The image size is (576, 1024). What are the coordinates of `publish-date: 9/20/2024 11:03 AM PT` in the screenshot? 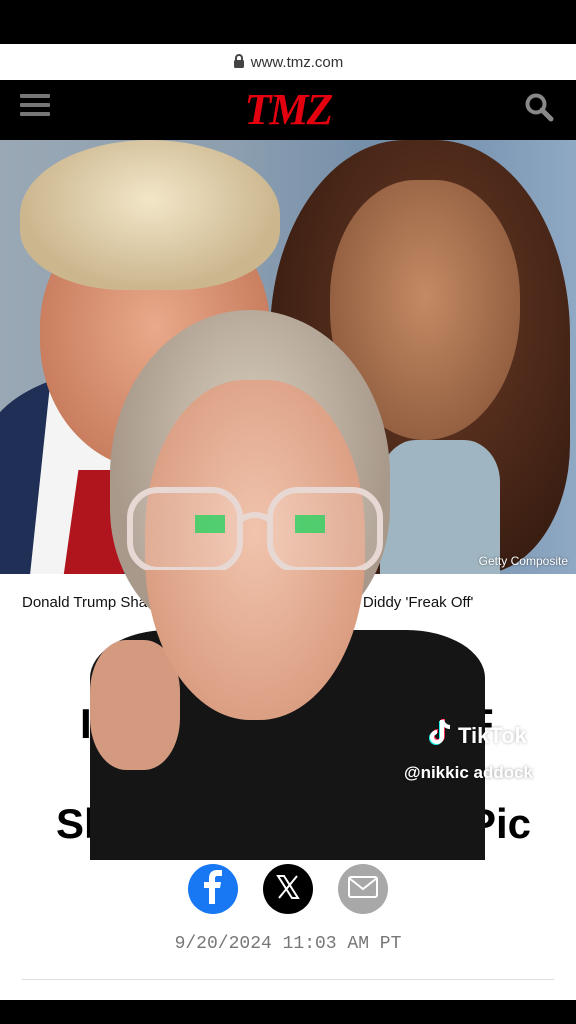 It's located at (288, 944).